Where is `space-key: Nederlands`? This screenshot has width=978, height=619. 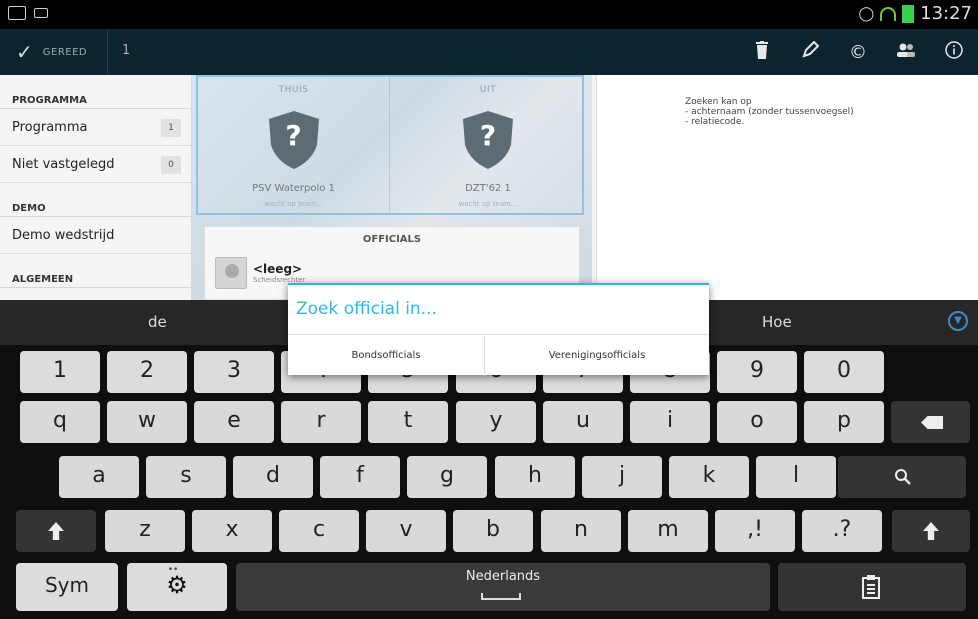 space-key: Nederlands is located at coordinates (503, 587).